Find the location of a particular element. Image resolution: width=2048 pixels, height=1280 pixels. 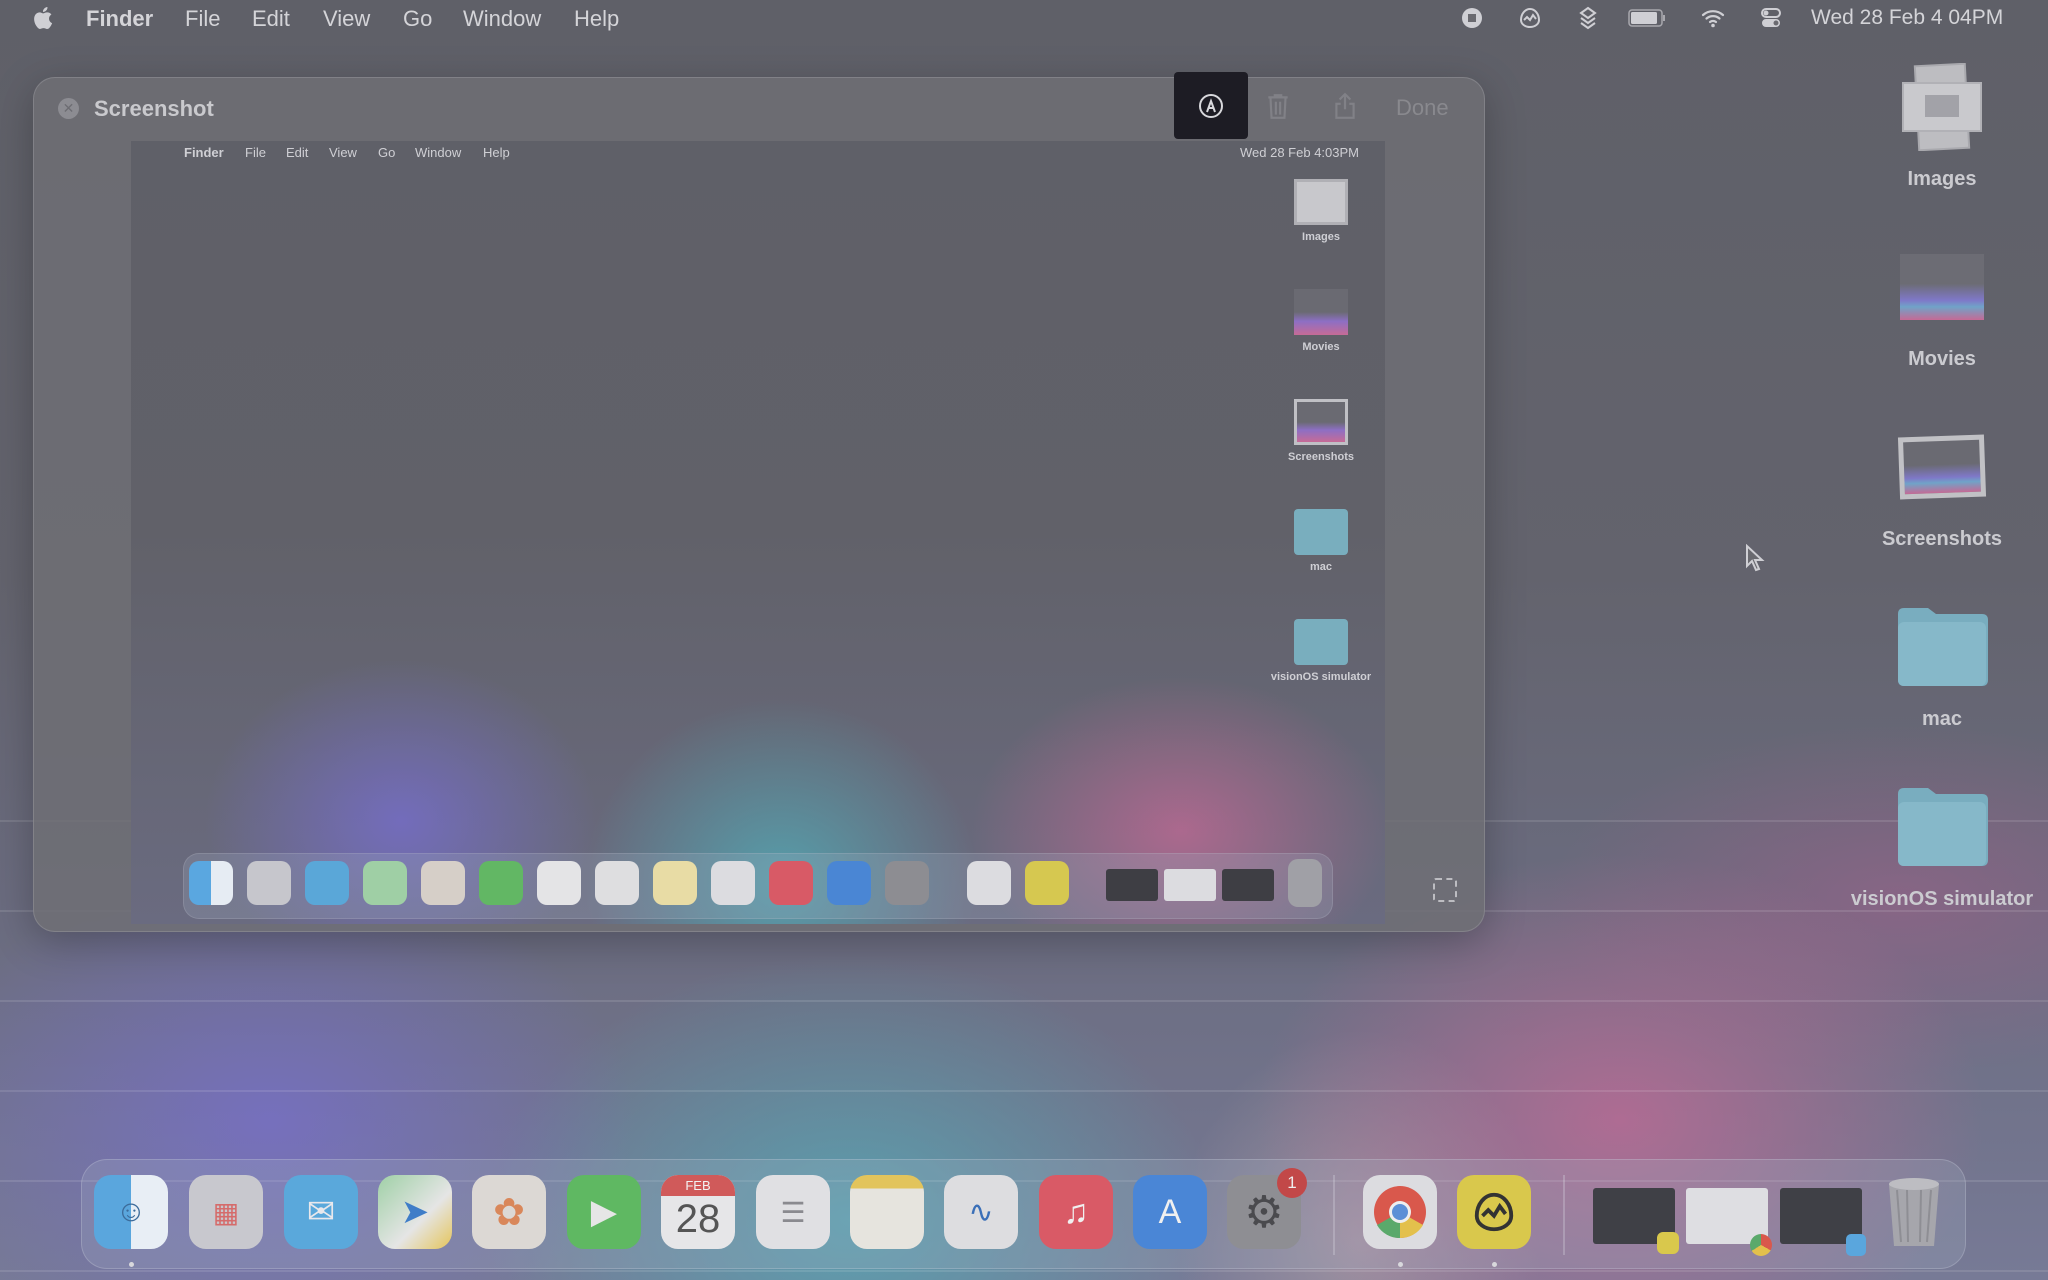

menu-help: Help is located at coordinates (596, 19).